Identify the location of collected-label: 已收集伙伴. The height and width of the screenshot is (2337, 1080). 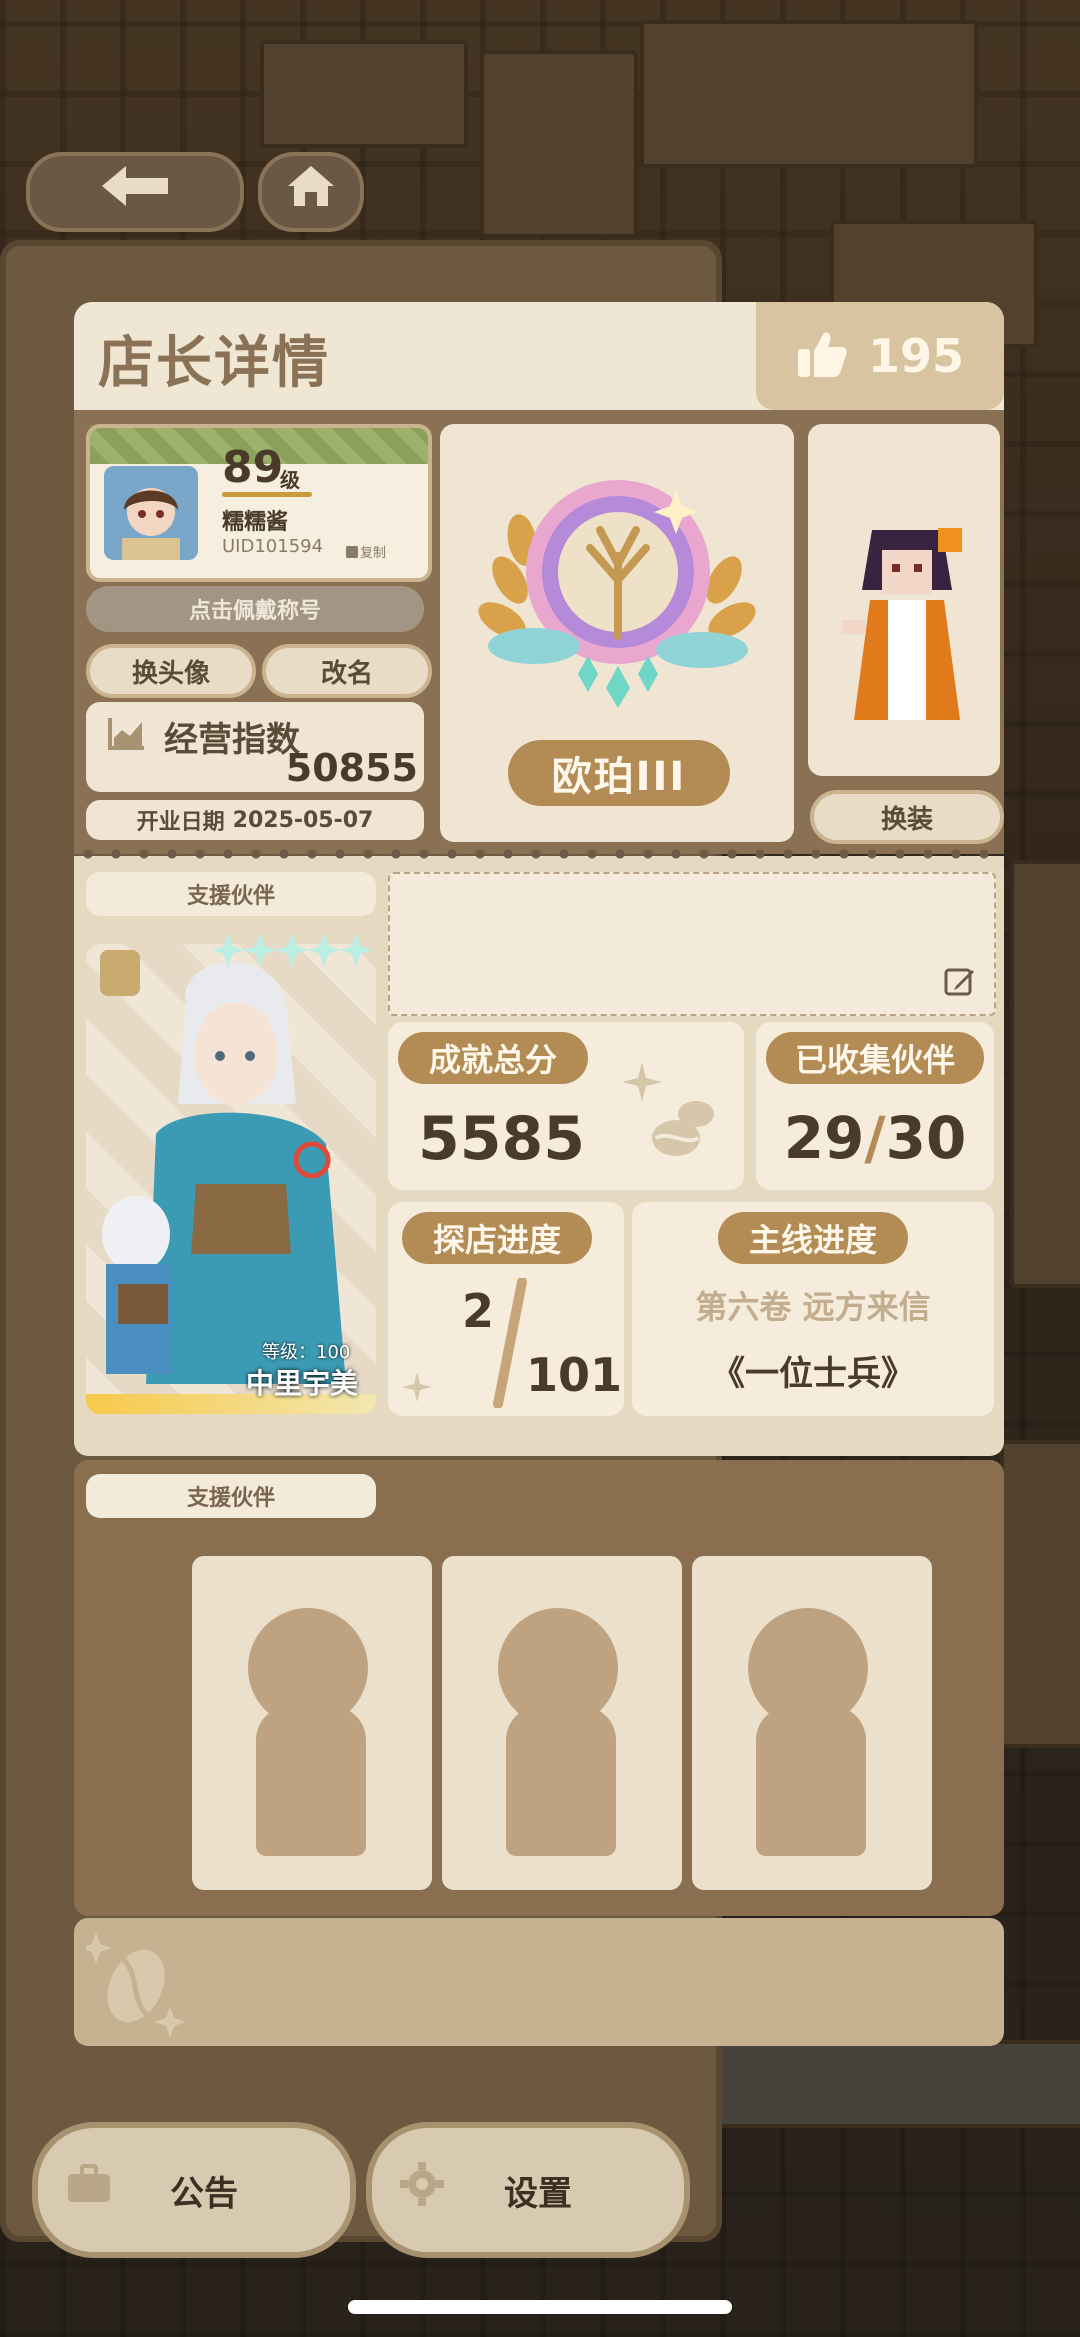
(875, 1058).